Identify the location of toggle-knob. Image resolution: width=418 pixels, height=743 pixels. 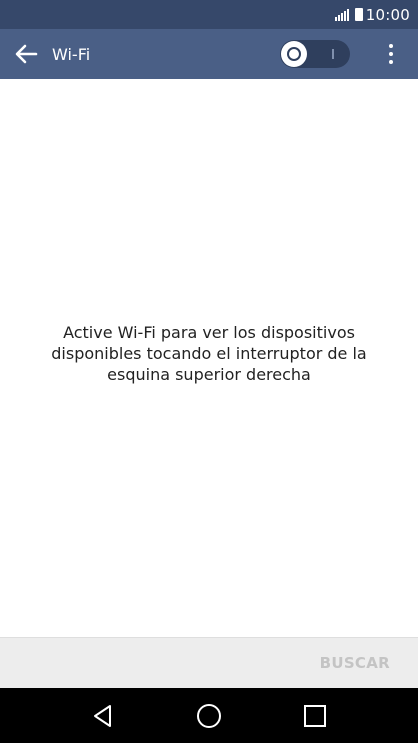
(294, 54).